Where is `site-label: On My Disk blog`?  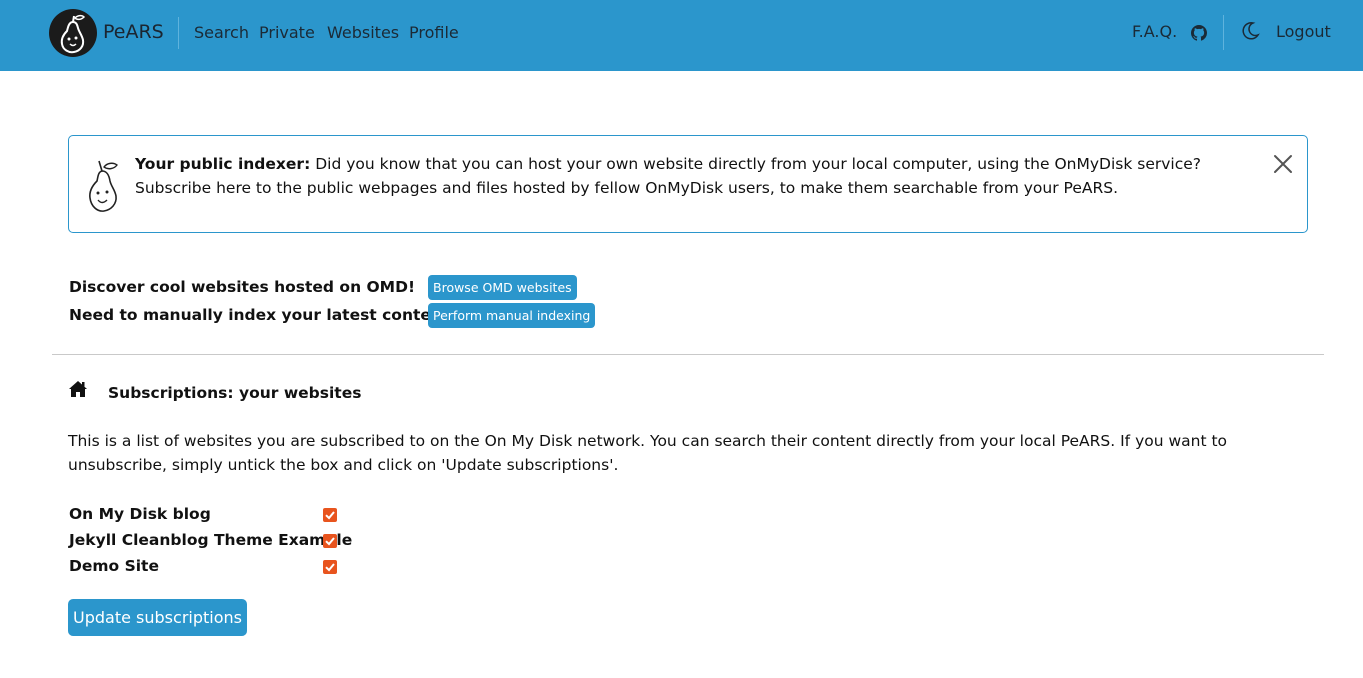 site-label: On My Disk blog is located at coordinates (140, 514).